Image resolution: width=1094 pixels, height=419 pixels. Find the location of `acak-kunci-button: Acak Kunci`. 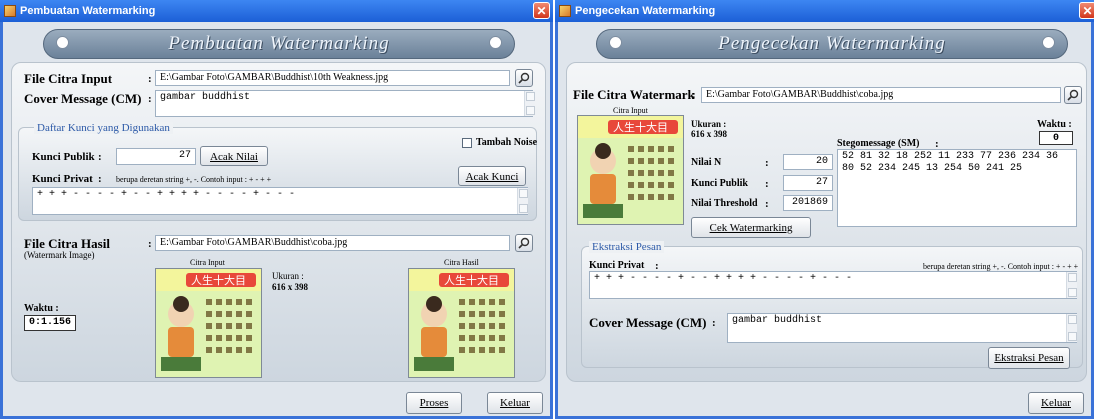

acak-kunci-button: Acak Kunci is located at coordinates (492, 176).